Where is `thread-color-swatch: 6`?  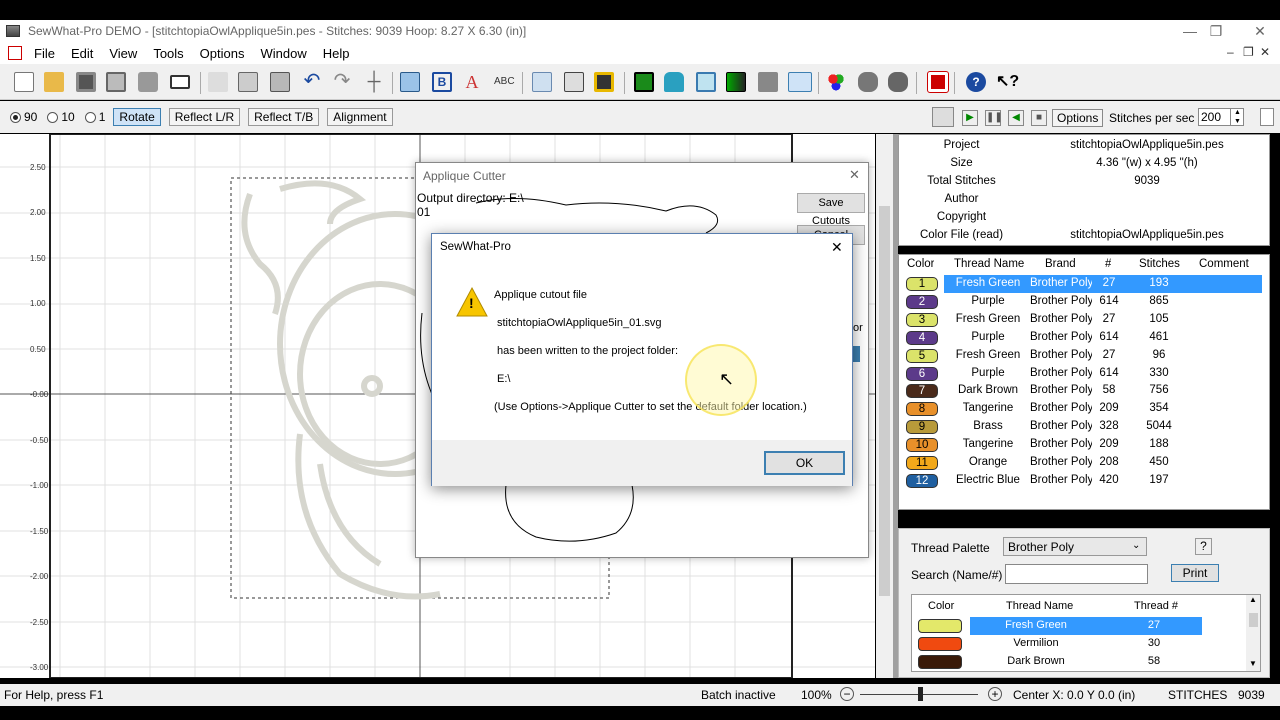
thread-color-swatch: 6 is located at coordinates (922, 373).